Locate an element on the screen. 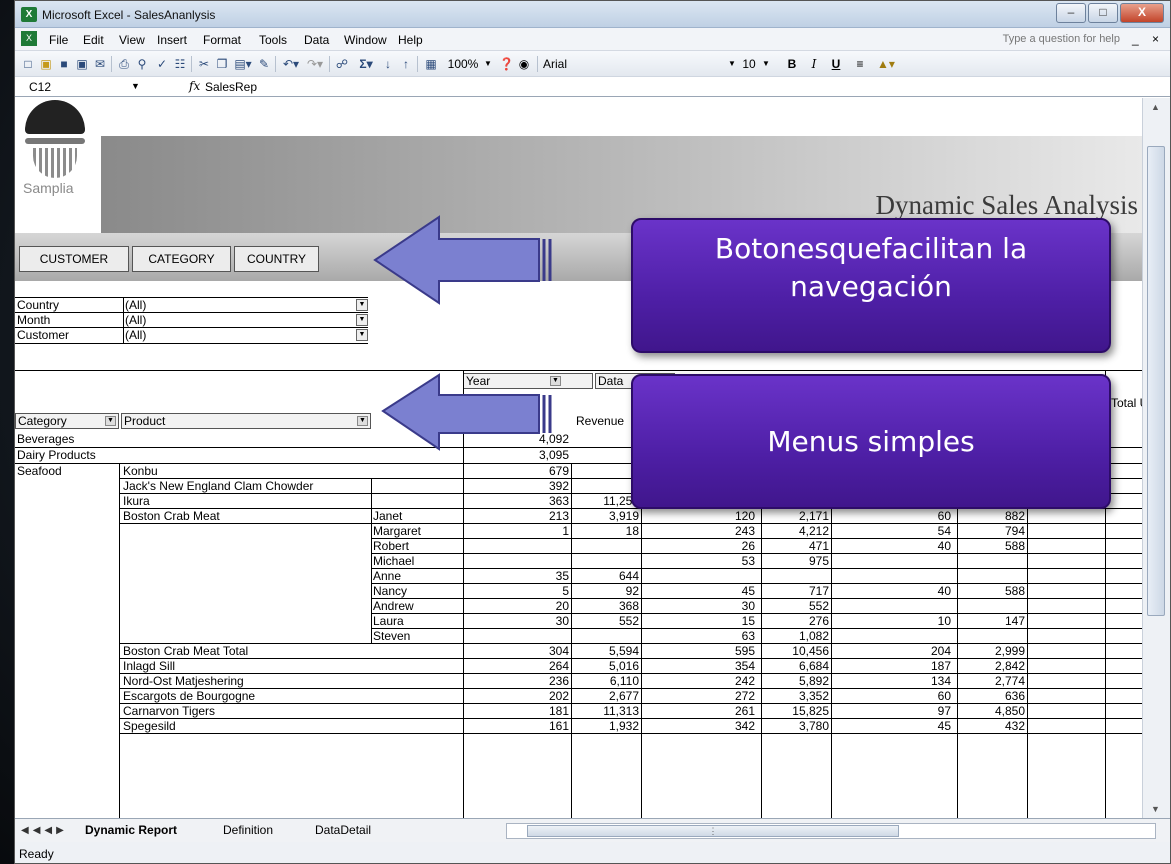 This screenshot has width=1171, height=864. tab-dynamic-report: Dynamic Report is located at coordinates (131, 830).